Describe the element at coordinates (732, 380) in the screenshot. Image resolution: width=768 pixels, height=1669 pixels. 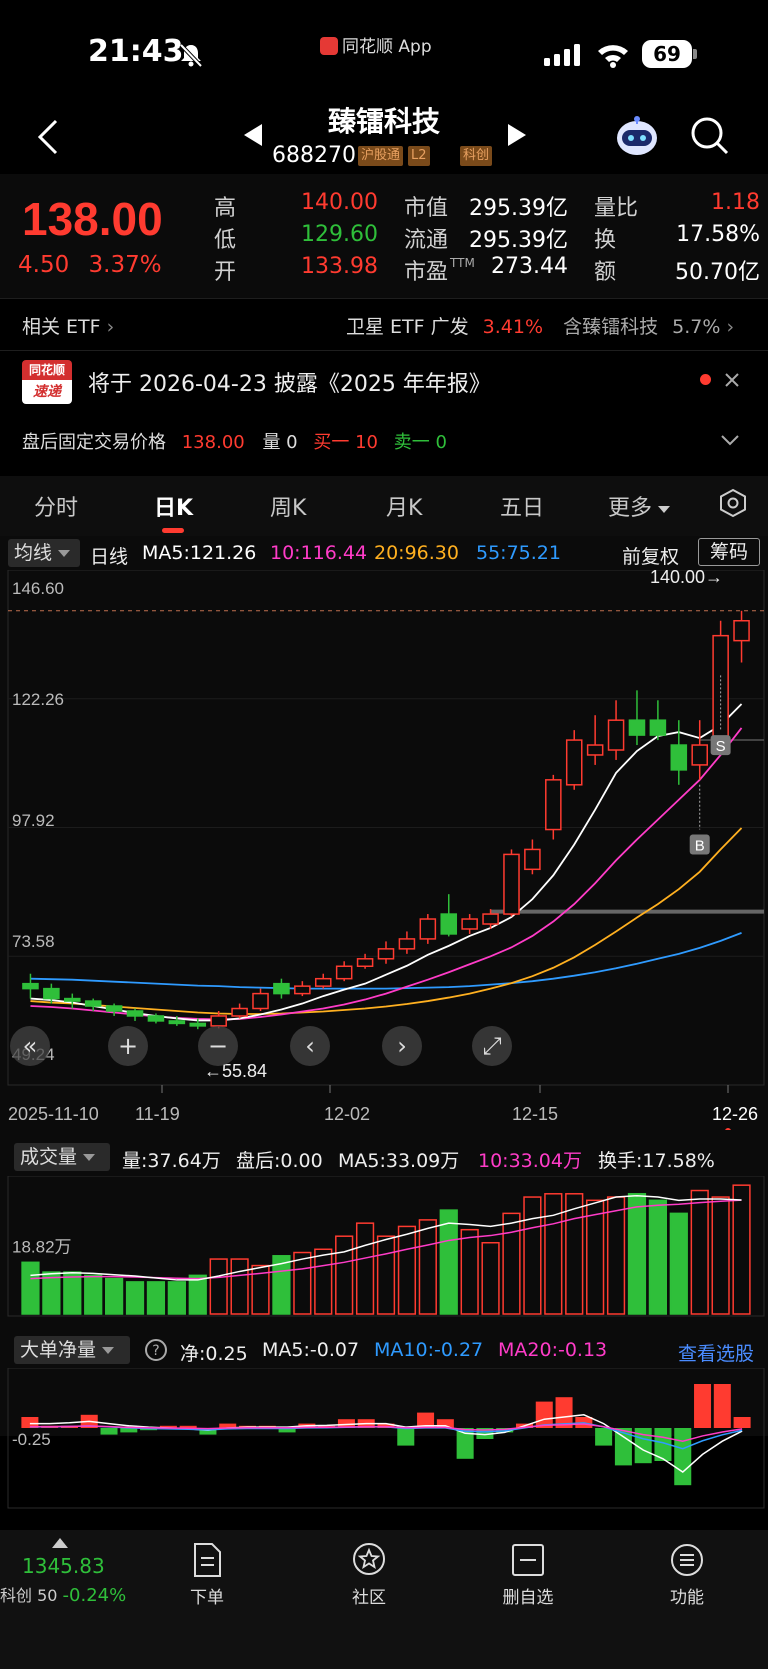
I see `close-icon` at that location.